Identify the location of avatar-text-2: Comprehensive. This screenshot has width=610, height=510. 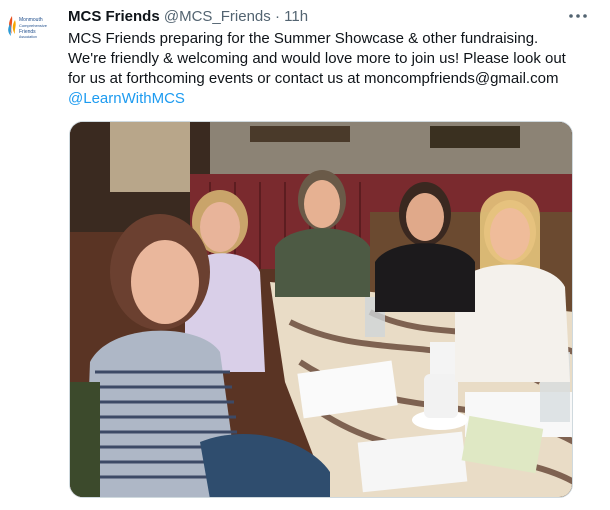
(33, 25).